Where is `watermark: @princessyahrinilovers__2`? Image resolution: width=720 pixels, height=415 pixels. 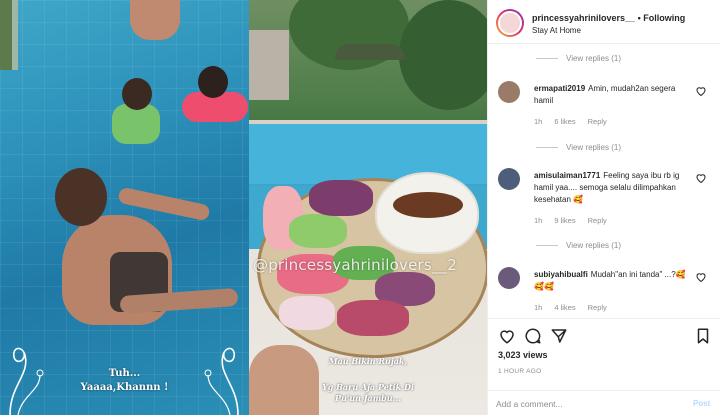 watermark: @princessyahrinilovers__2 is located at coordinates (355, 265).